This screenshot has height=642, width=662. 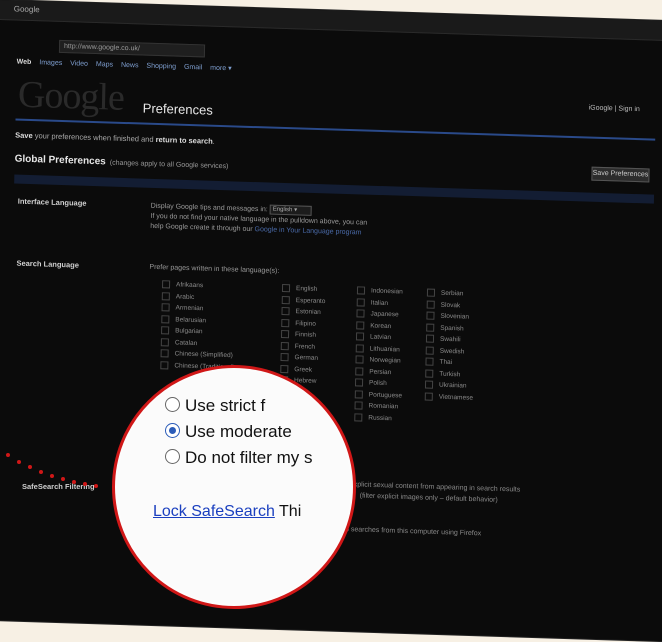 What do you see at coordinates (456, 397) in the screenshot?
I see `language-label: Vietnamese` at bounding box center [456, 397].